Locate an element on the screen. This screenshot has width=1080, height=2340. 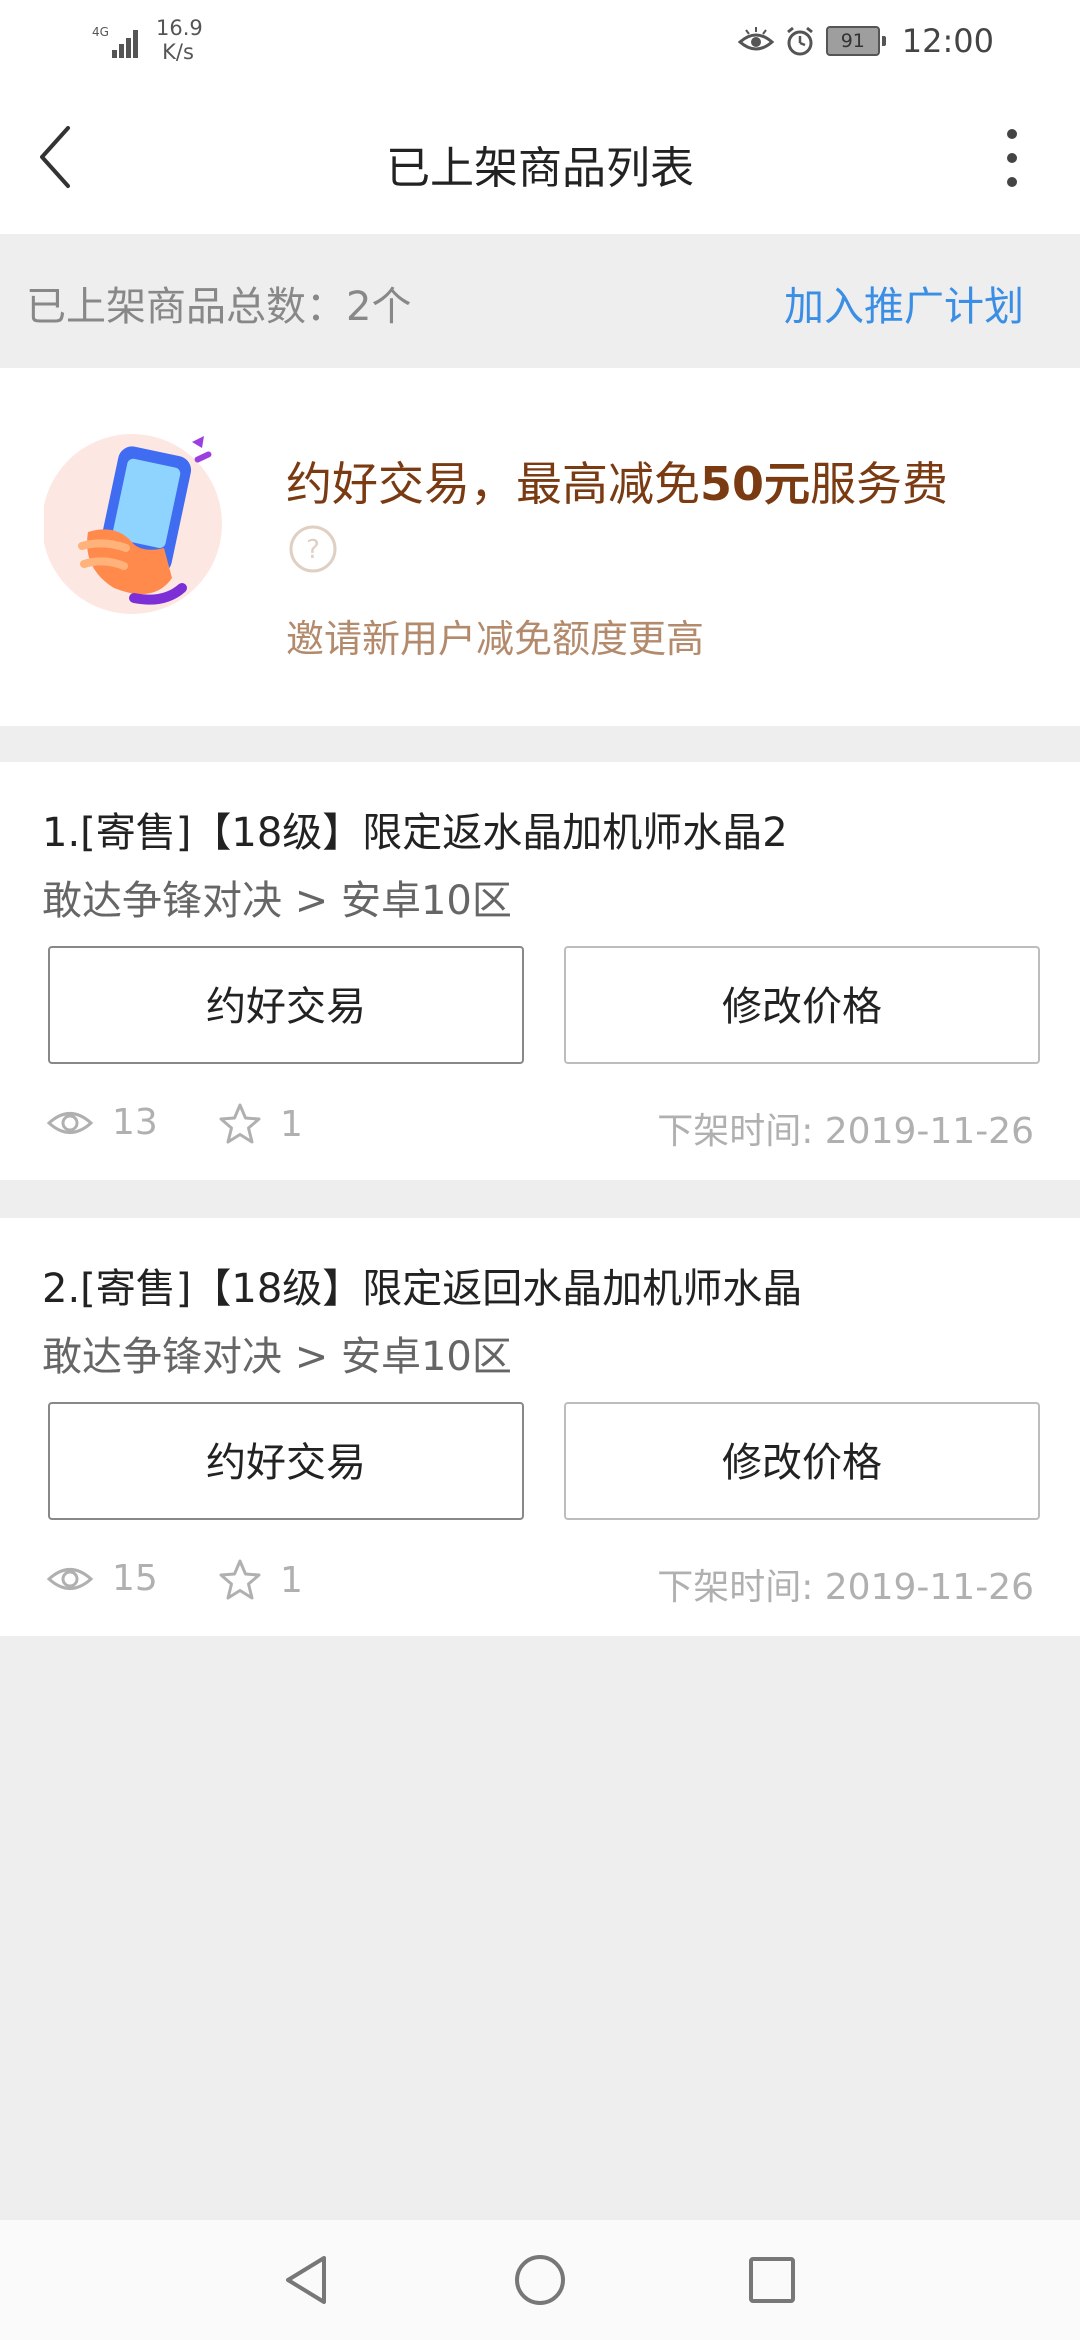
page-title: 已上架商品列表 is located at coordinates (540, 168).